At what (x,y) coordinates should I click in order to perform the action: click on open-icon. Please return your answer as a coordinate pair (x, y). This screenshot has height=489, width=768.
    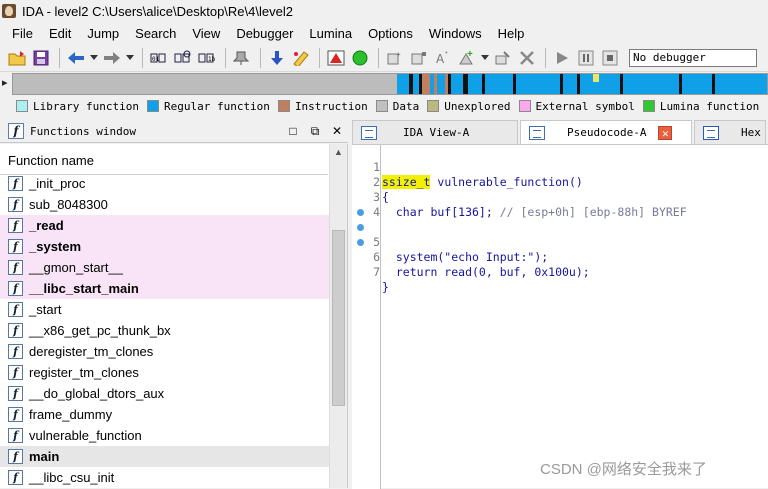
    Looking at the image, I should click on (17, 58).